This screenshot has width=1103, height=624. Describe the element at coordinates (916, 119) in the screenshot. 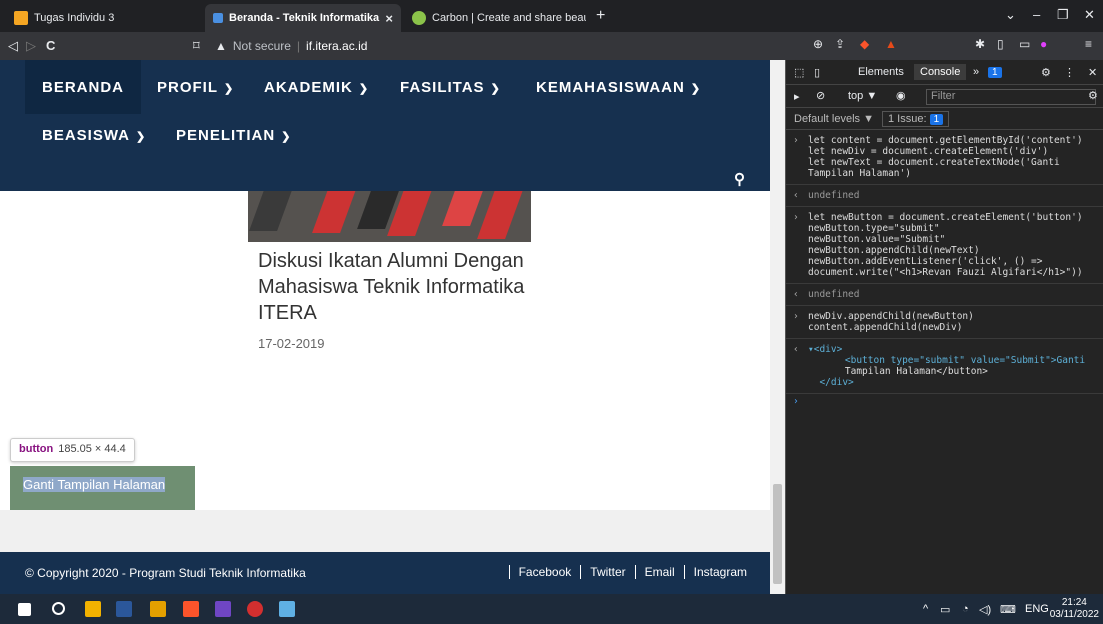

I see `issues-button: 1 Issue: 1` at that location.